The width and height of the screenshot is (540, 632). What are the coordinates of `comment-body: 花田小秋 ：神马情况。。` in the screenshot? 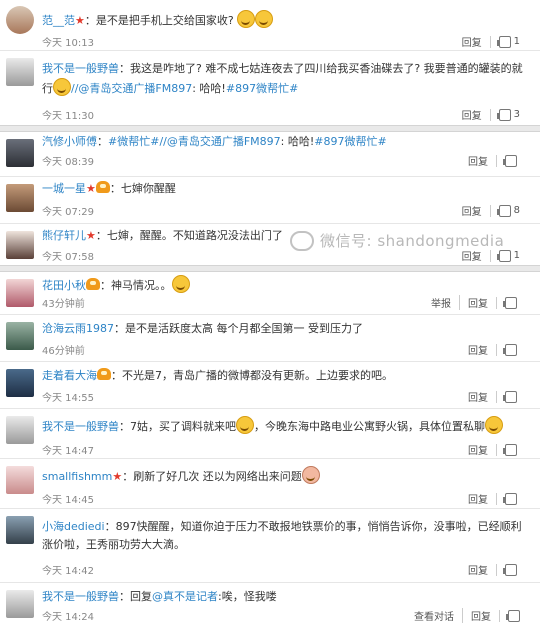 It's located at (284, 285).